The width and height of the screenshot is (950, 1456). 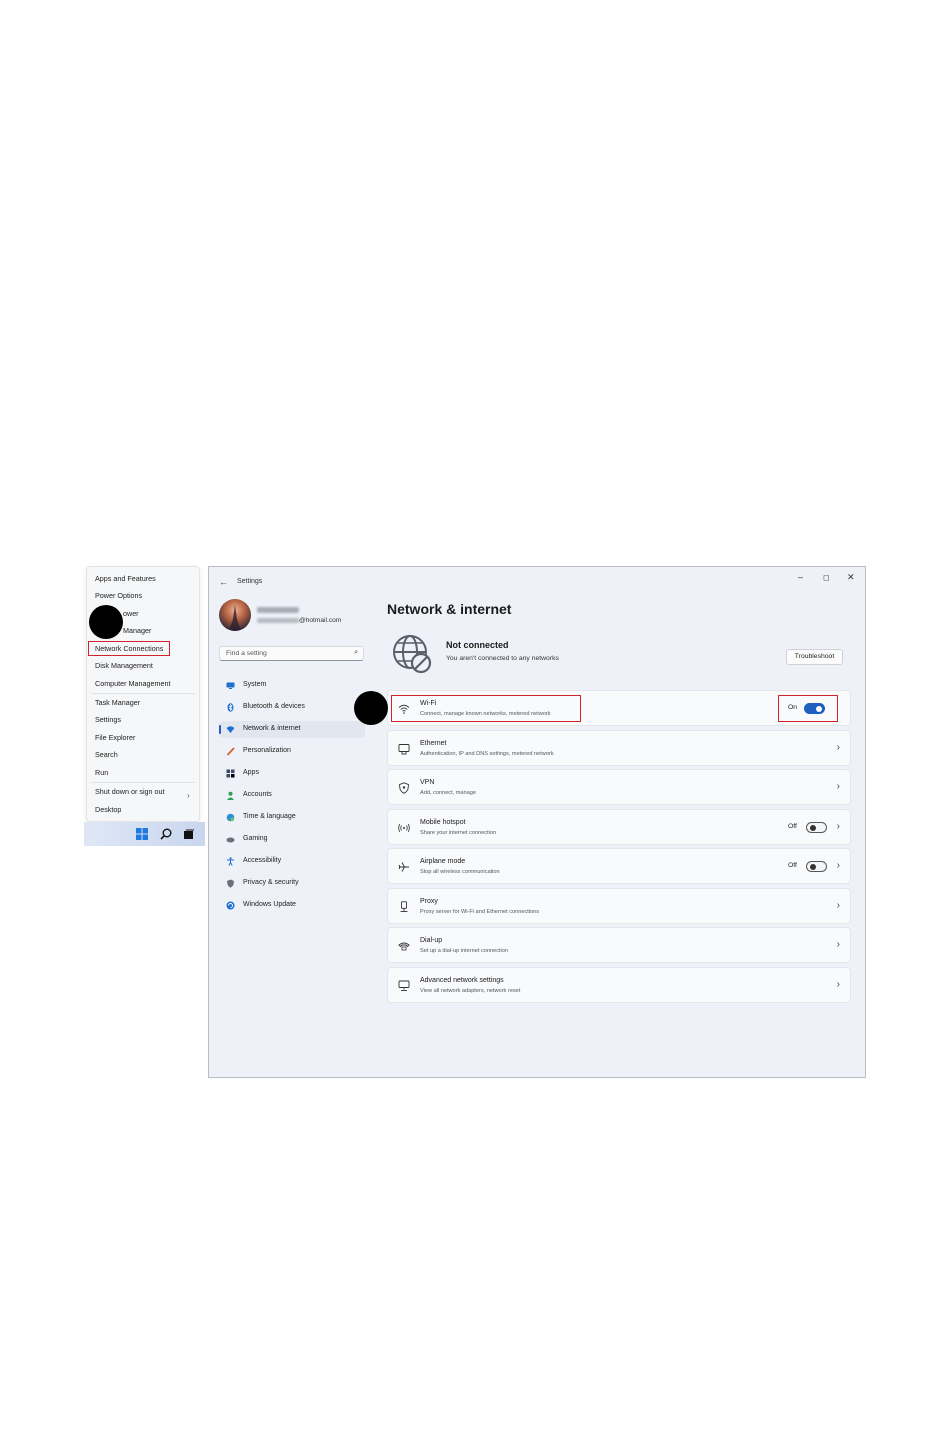 I want to click on sidebar-item-accessibility: Accessibility, so click(x=292, y=861).